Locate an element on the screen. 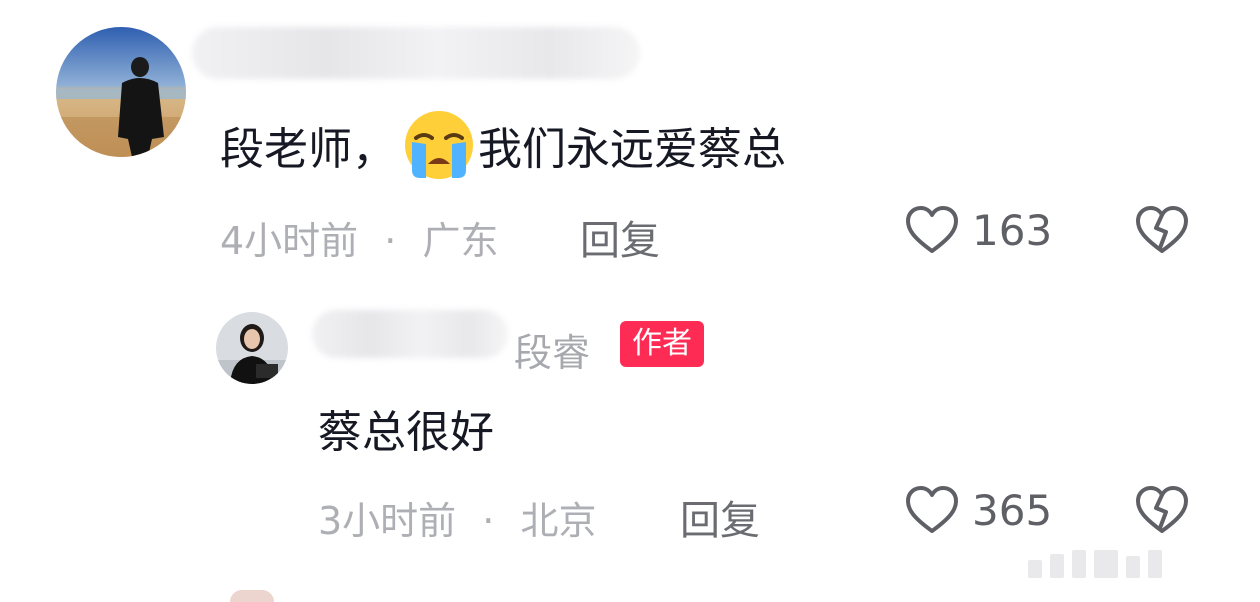 This screenshot has width=1260, height=602. commenter-avatar is located at coordinates (121, 92).